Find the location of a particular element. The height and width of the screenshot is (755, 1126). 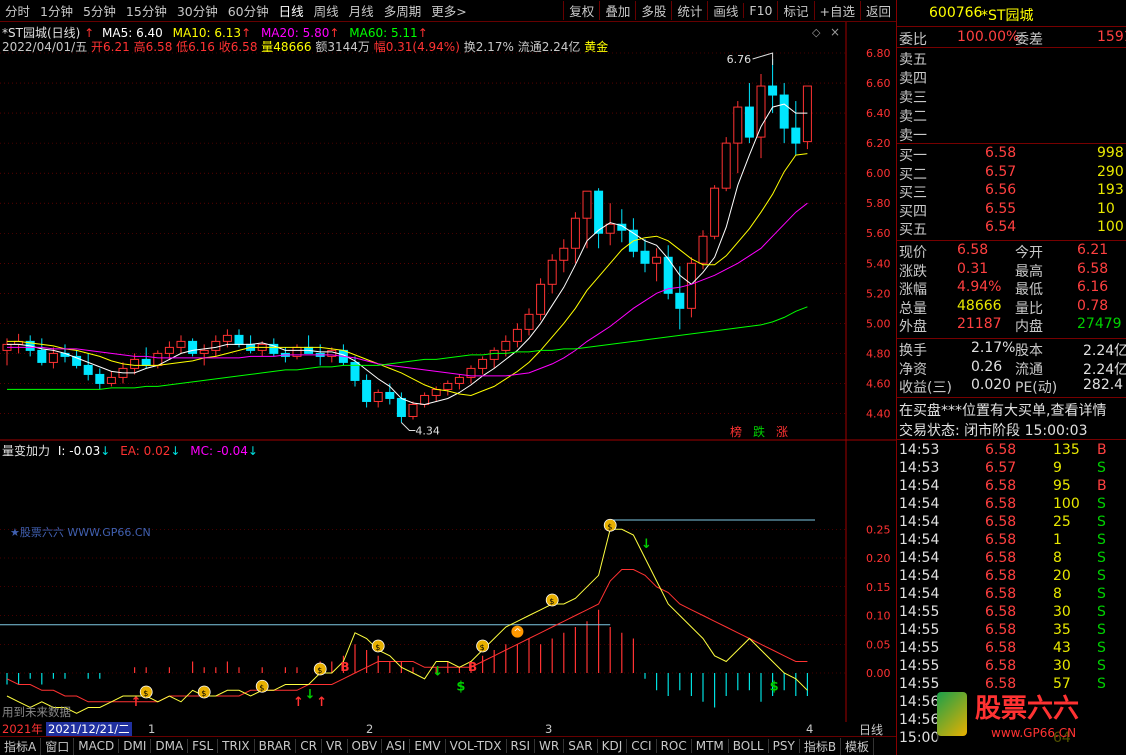

tool-button-1: 叠加 is located at coordinates (617, 10).